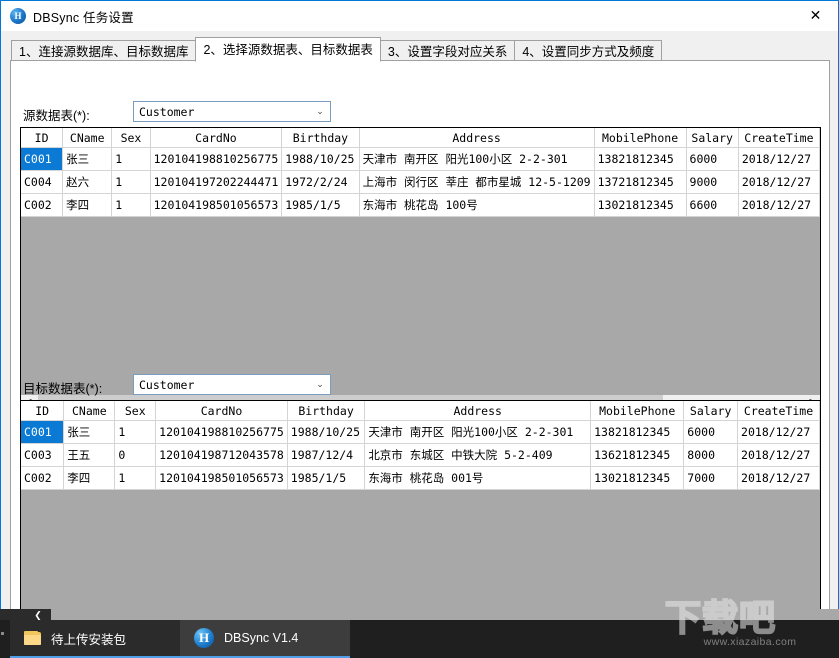  Describe the element at coordinates (447, 51) in the screenshot. I see `tab-field-mapping: 3、设置字段对应关系` at that location.